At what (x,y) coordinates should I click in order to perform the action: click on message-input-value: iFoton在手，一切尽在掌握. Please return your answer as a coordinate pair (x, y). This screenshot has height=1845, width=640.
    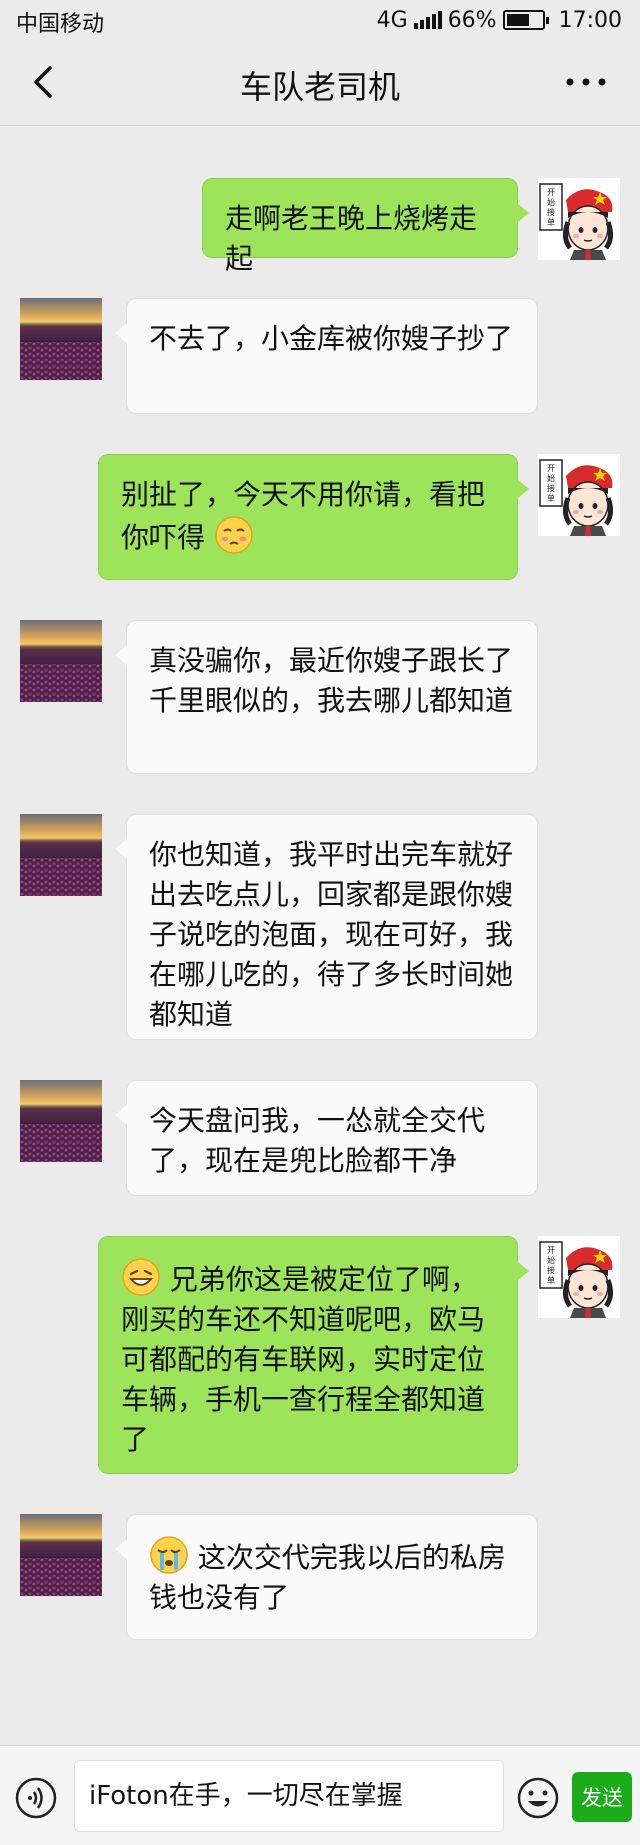
    Looking at the image, I should click on (246, 1796).